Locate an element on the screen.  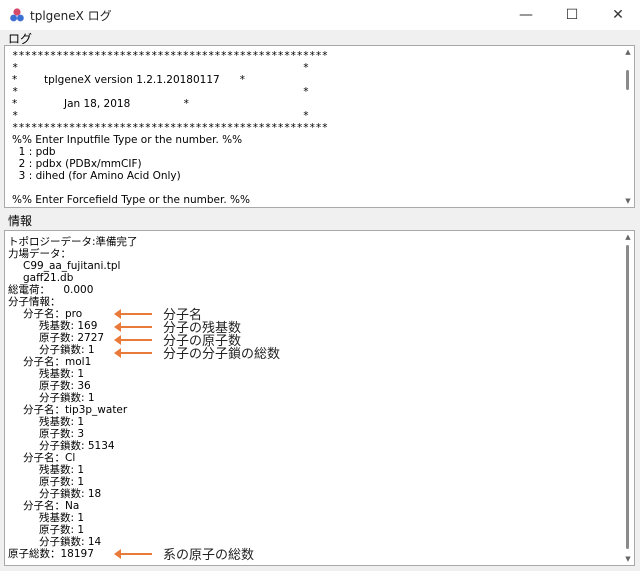
annotation-chains: 分子の分子鎖の総数 is located at coordinates (222, 354).